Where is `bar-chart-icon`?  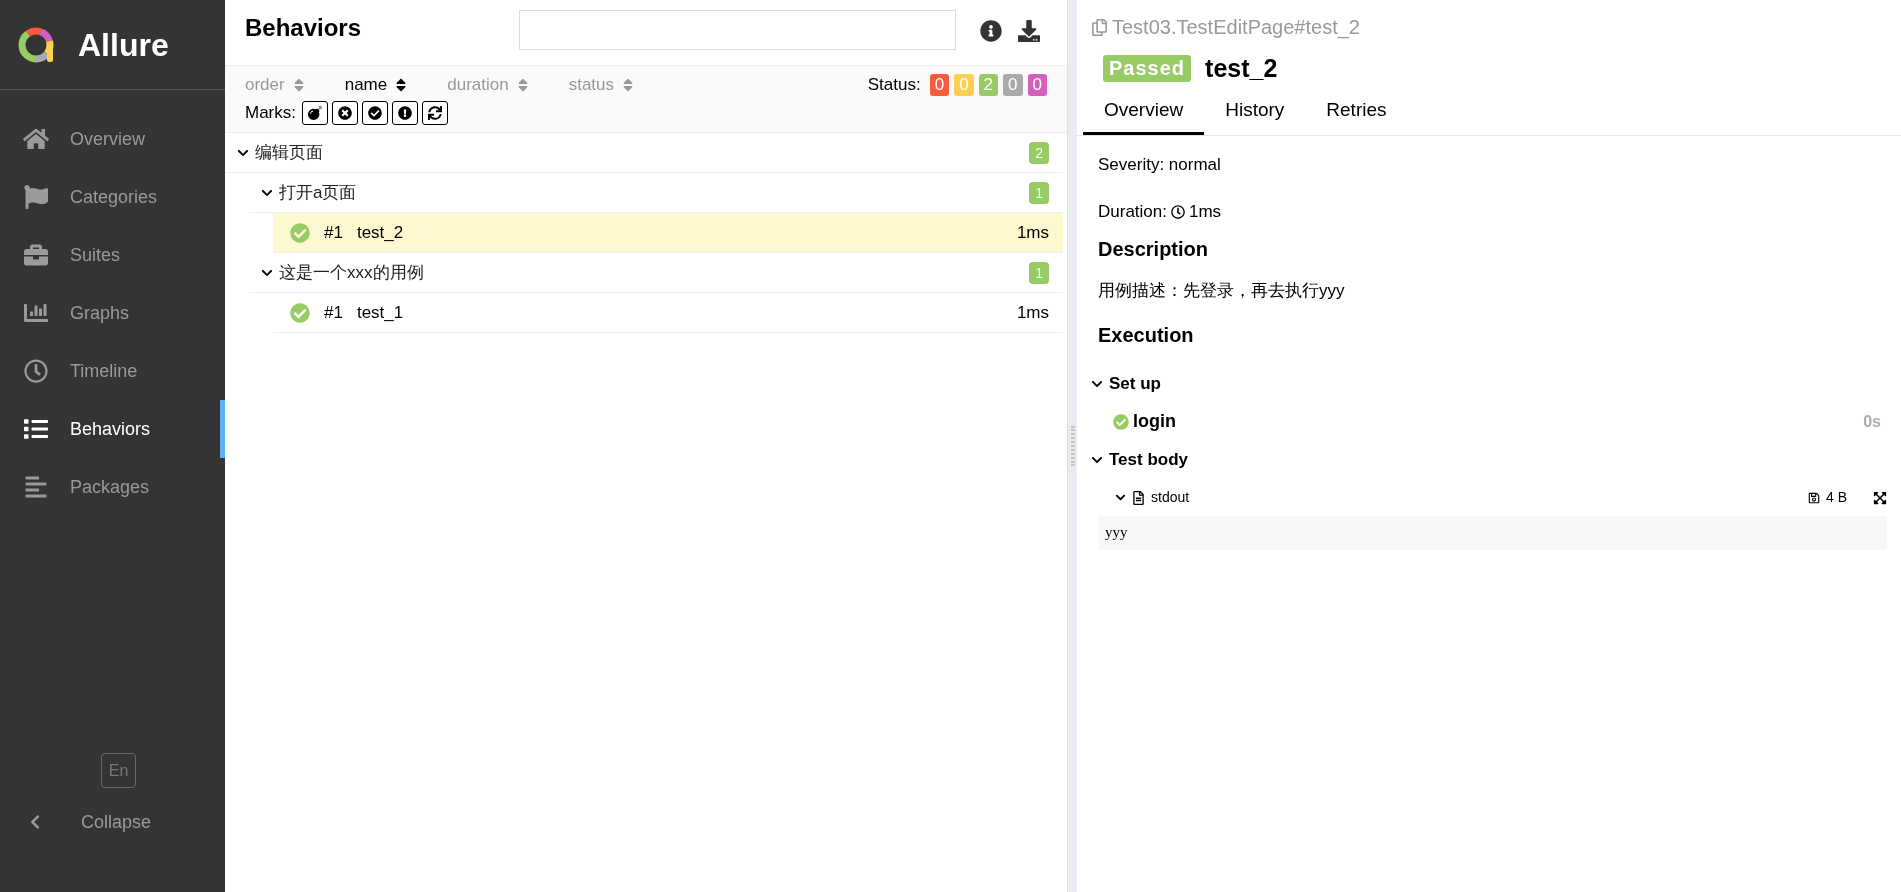
bar-chart-icon is located at coordinates (36, 313).